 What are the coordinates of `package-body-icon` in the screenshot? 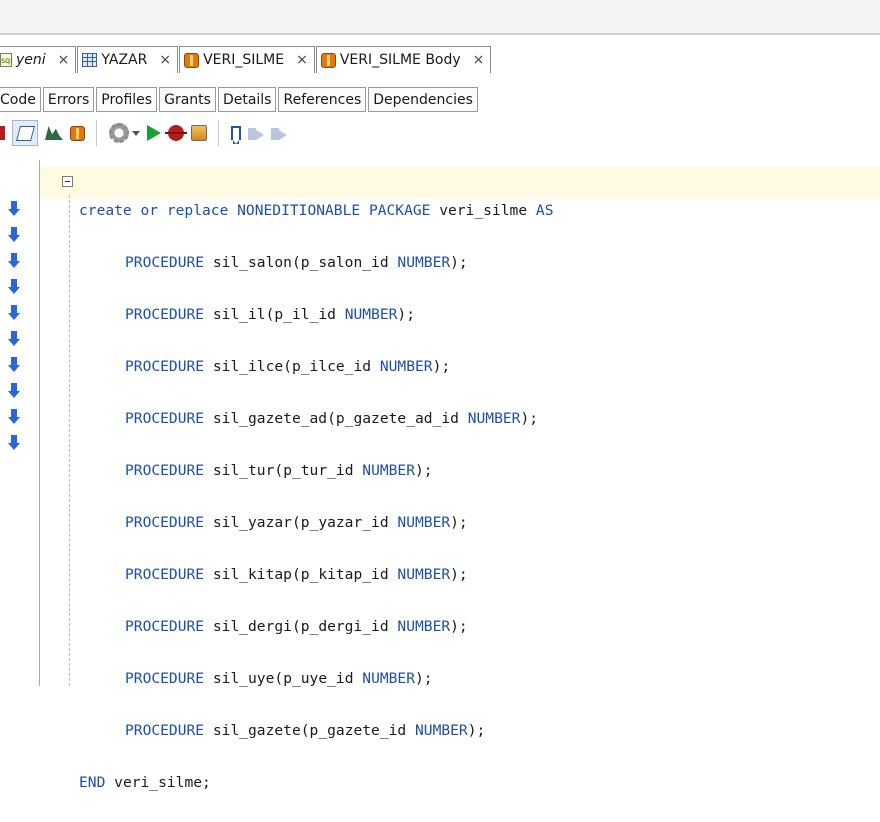 It's located at (328, 60).